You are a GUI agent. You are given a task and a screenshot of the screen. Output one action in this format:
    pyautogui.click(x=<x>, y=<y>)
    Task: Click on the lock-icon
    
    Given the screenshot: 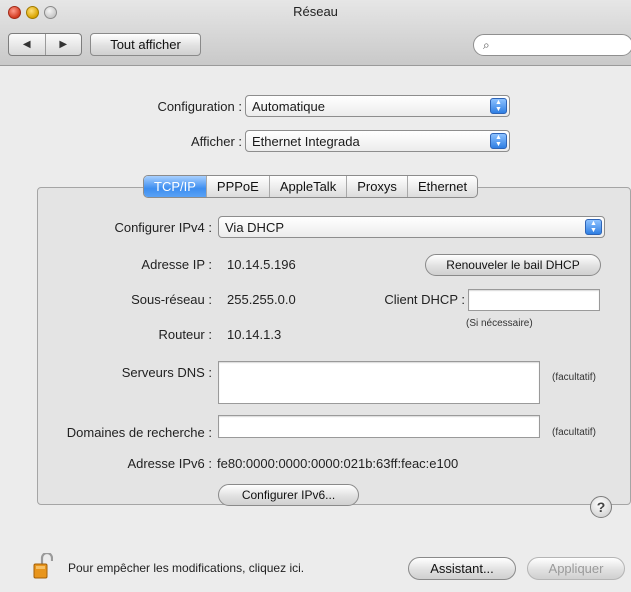 What is the action you would take?
    pyautogui.click(x=43, y=565)
    